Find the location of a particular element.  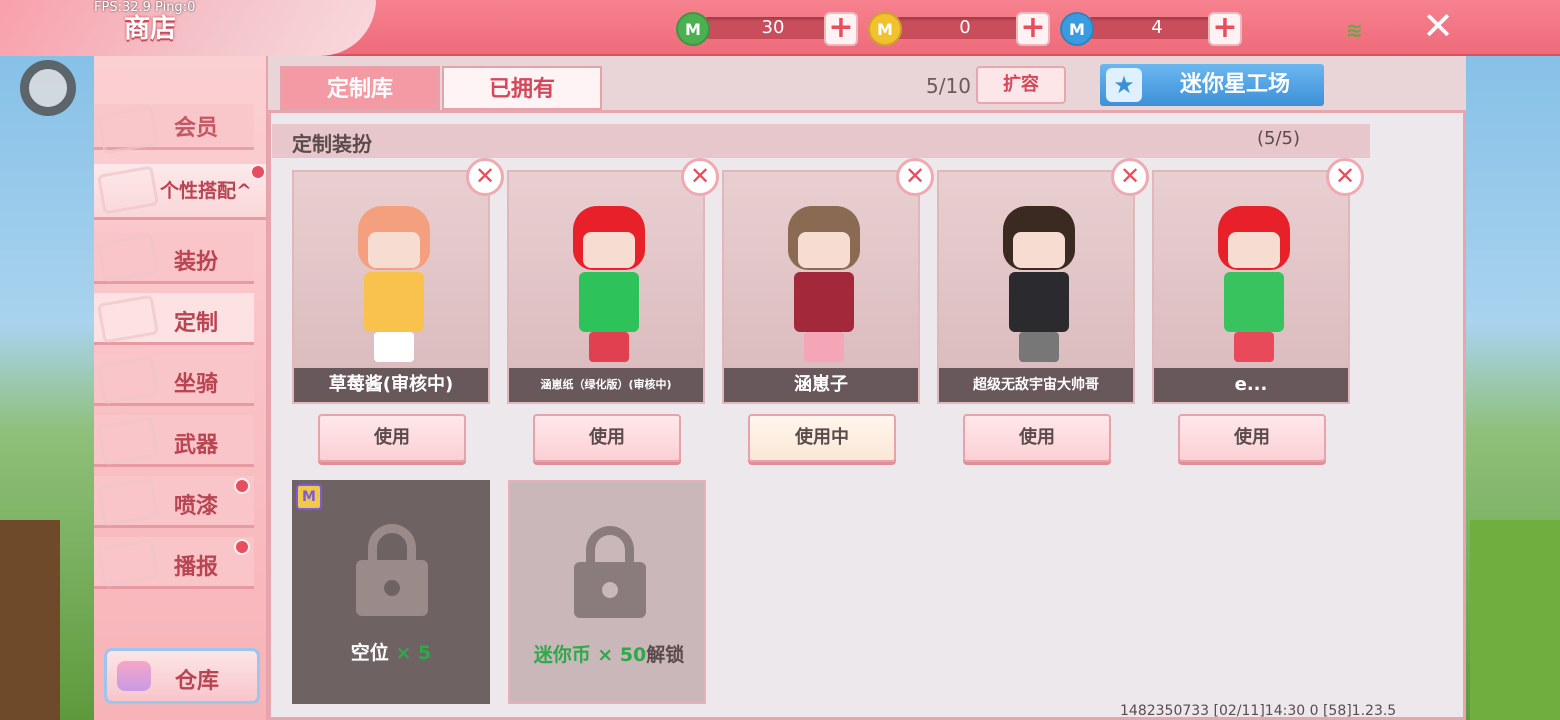

sidebar-item-outfit: 装扮 is located at coordinates (174, 258).